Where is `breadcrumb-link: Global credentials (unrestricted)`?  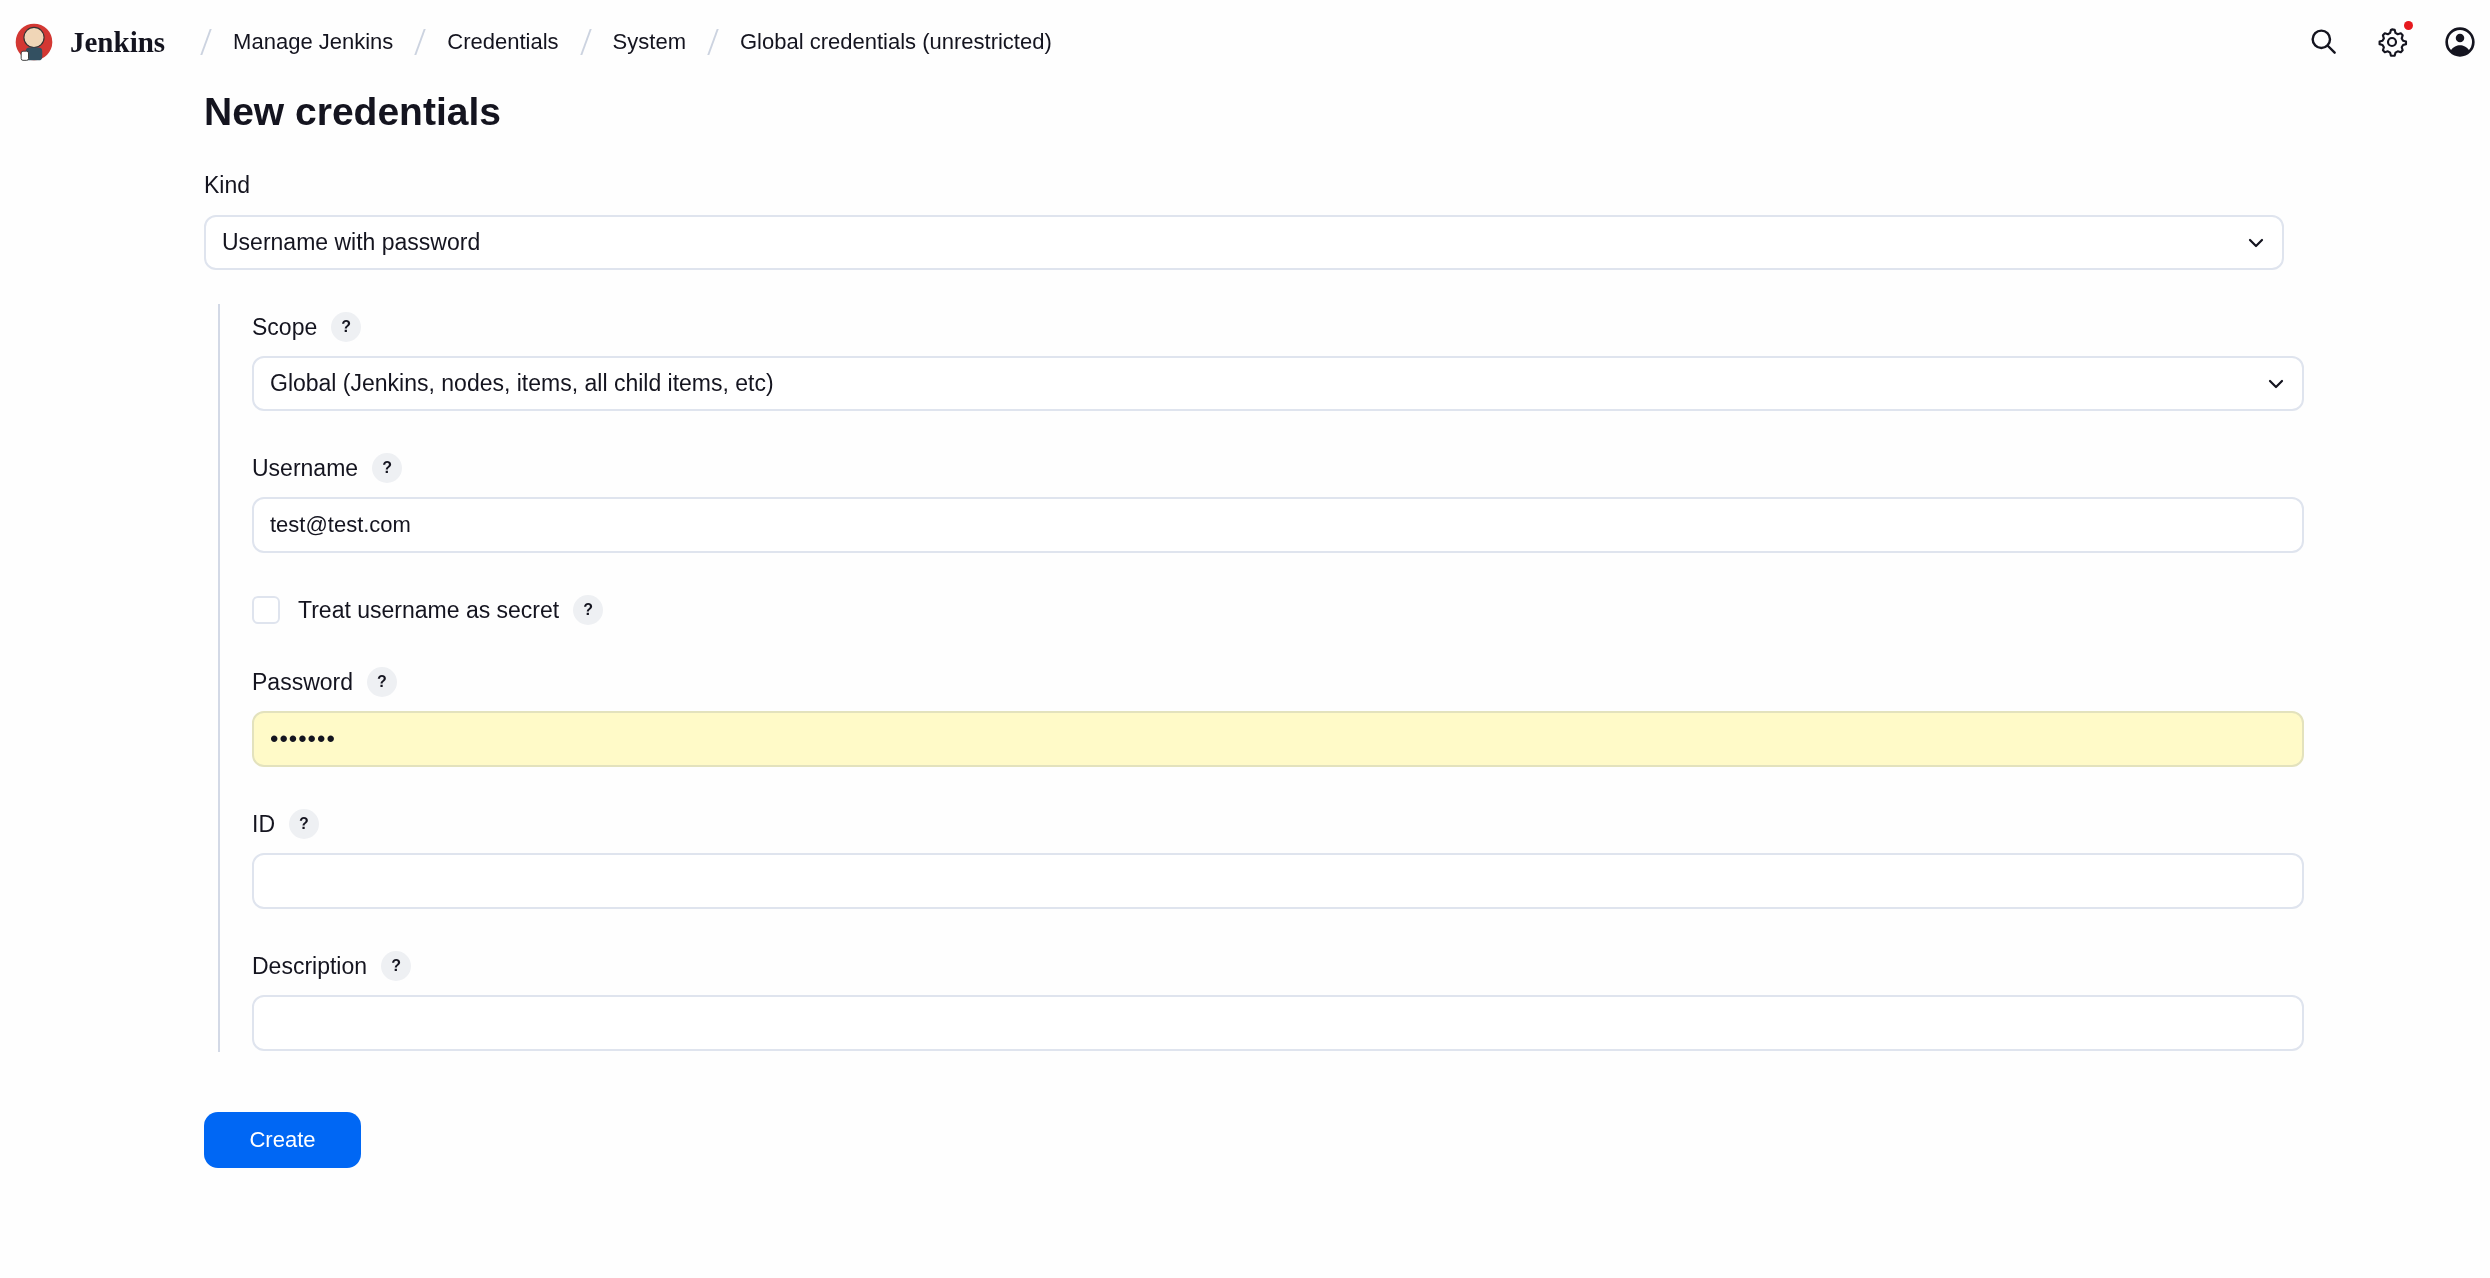
breadcrumb-link: Global credentials (unrestricted) is located at coordinates (895, 42).